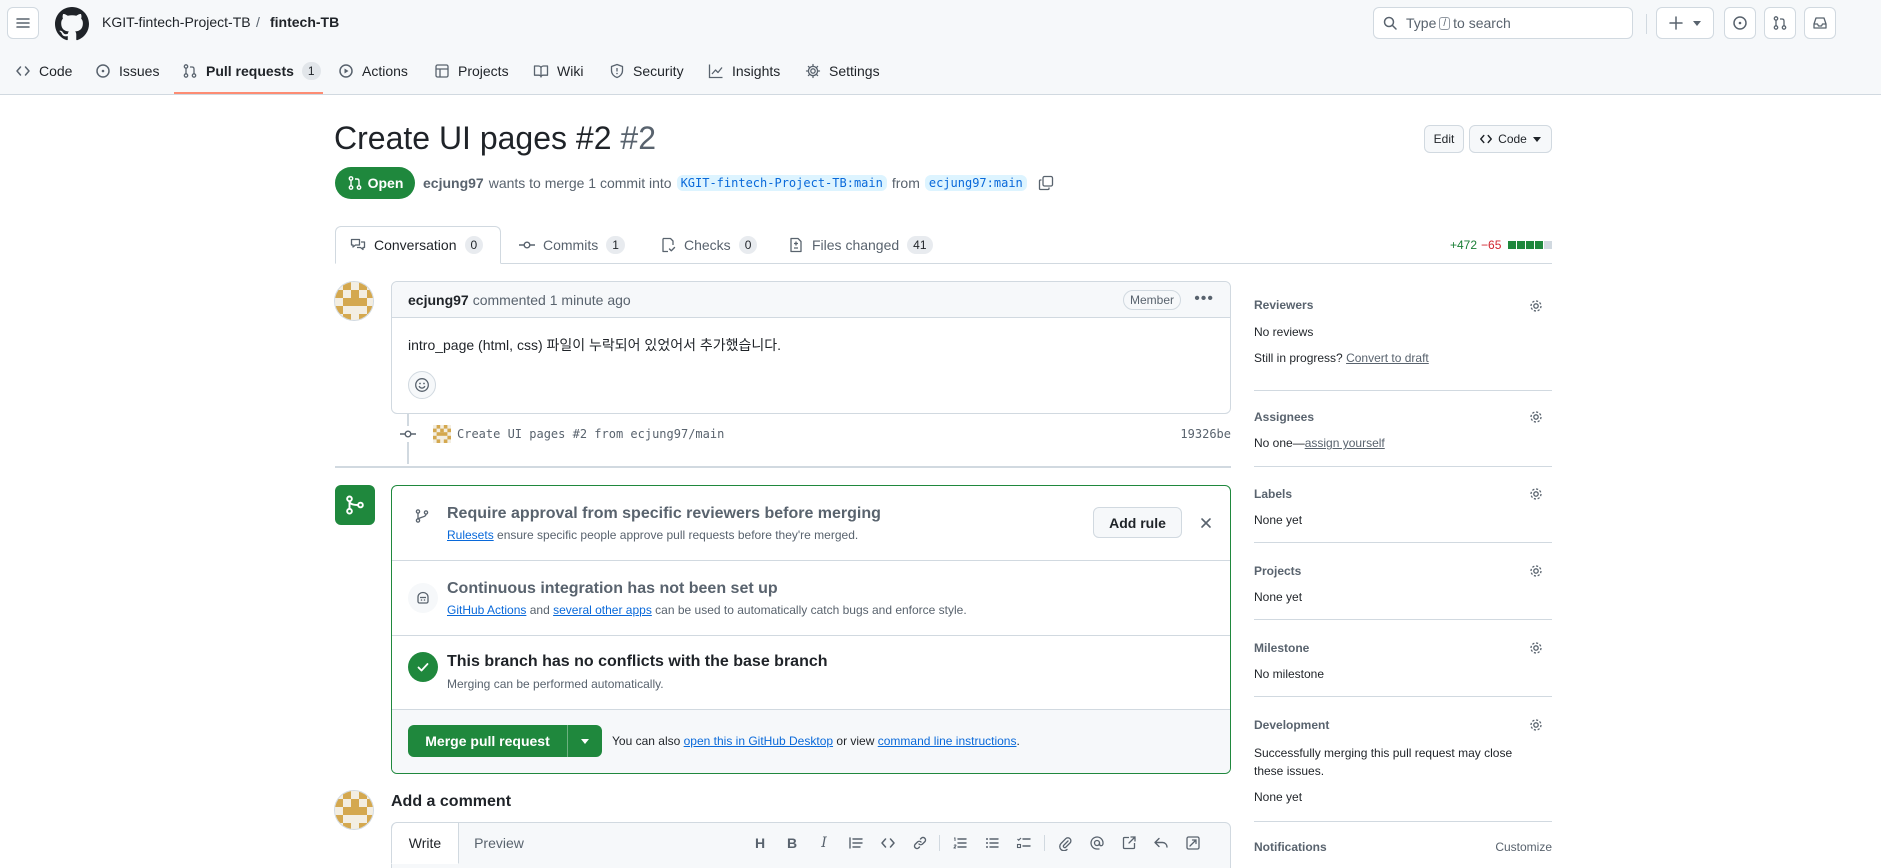 The width and height of the screenshot is (1881, 868). Describe the element at coordinates (1387, 358) in the screenshot. I see `convert-to-draft-link: Convert to draft` at that location.